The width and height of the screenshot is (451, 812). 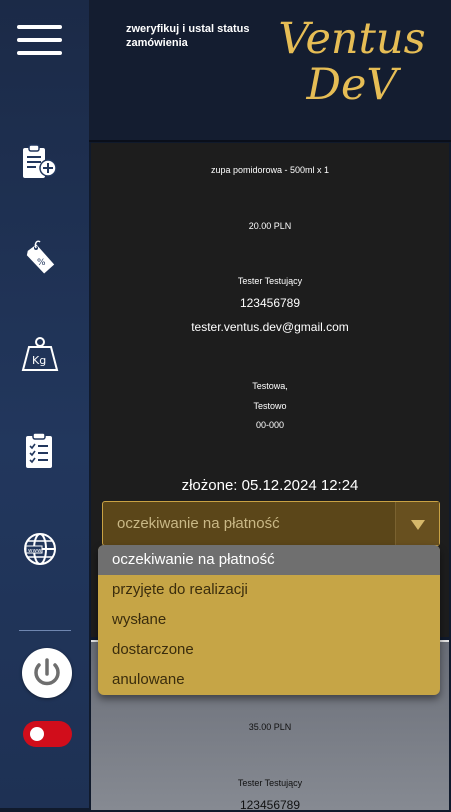 I want to click on next-customer-phone: 123456789, so click(x=270, y=805).